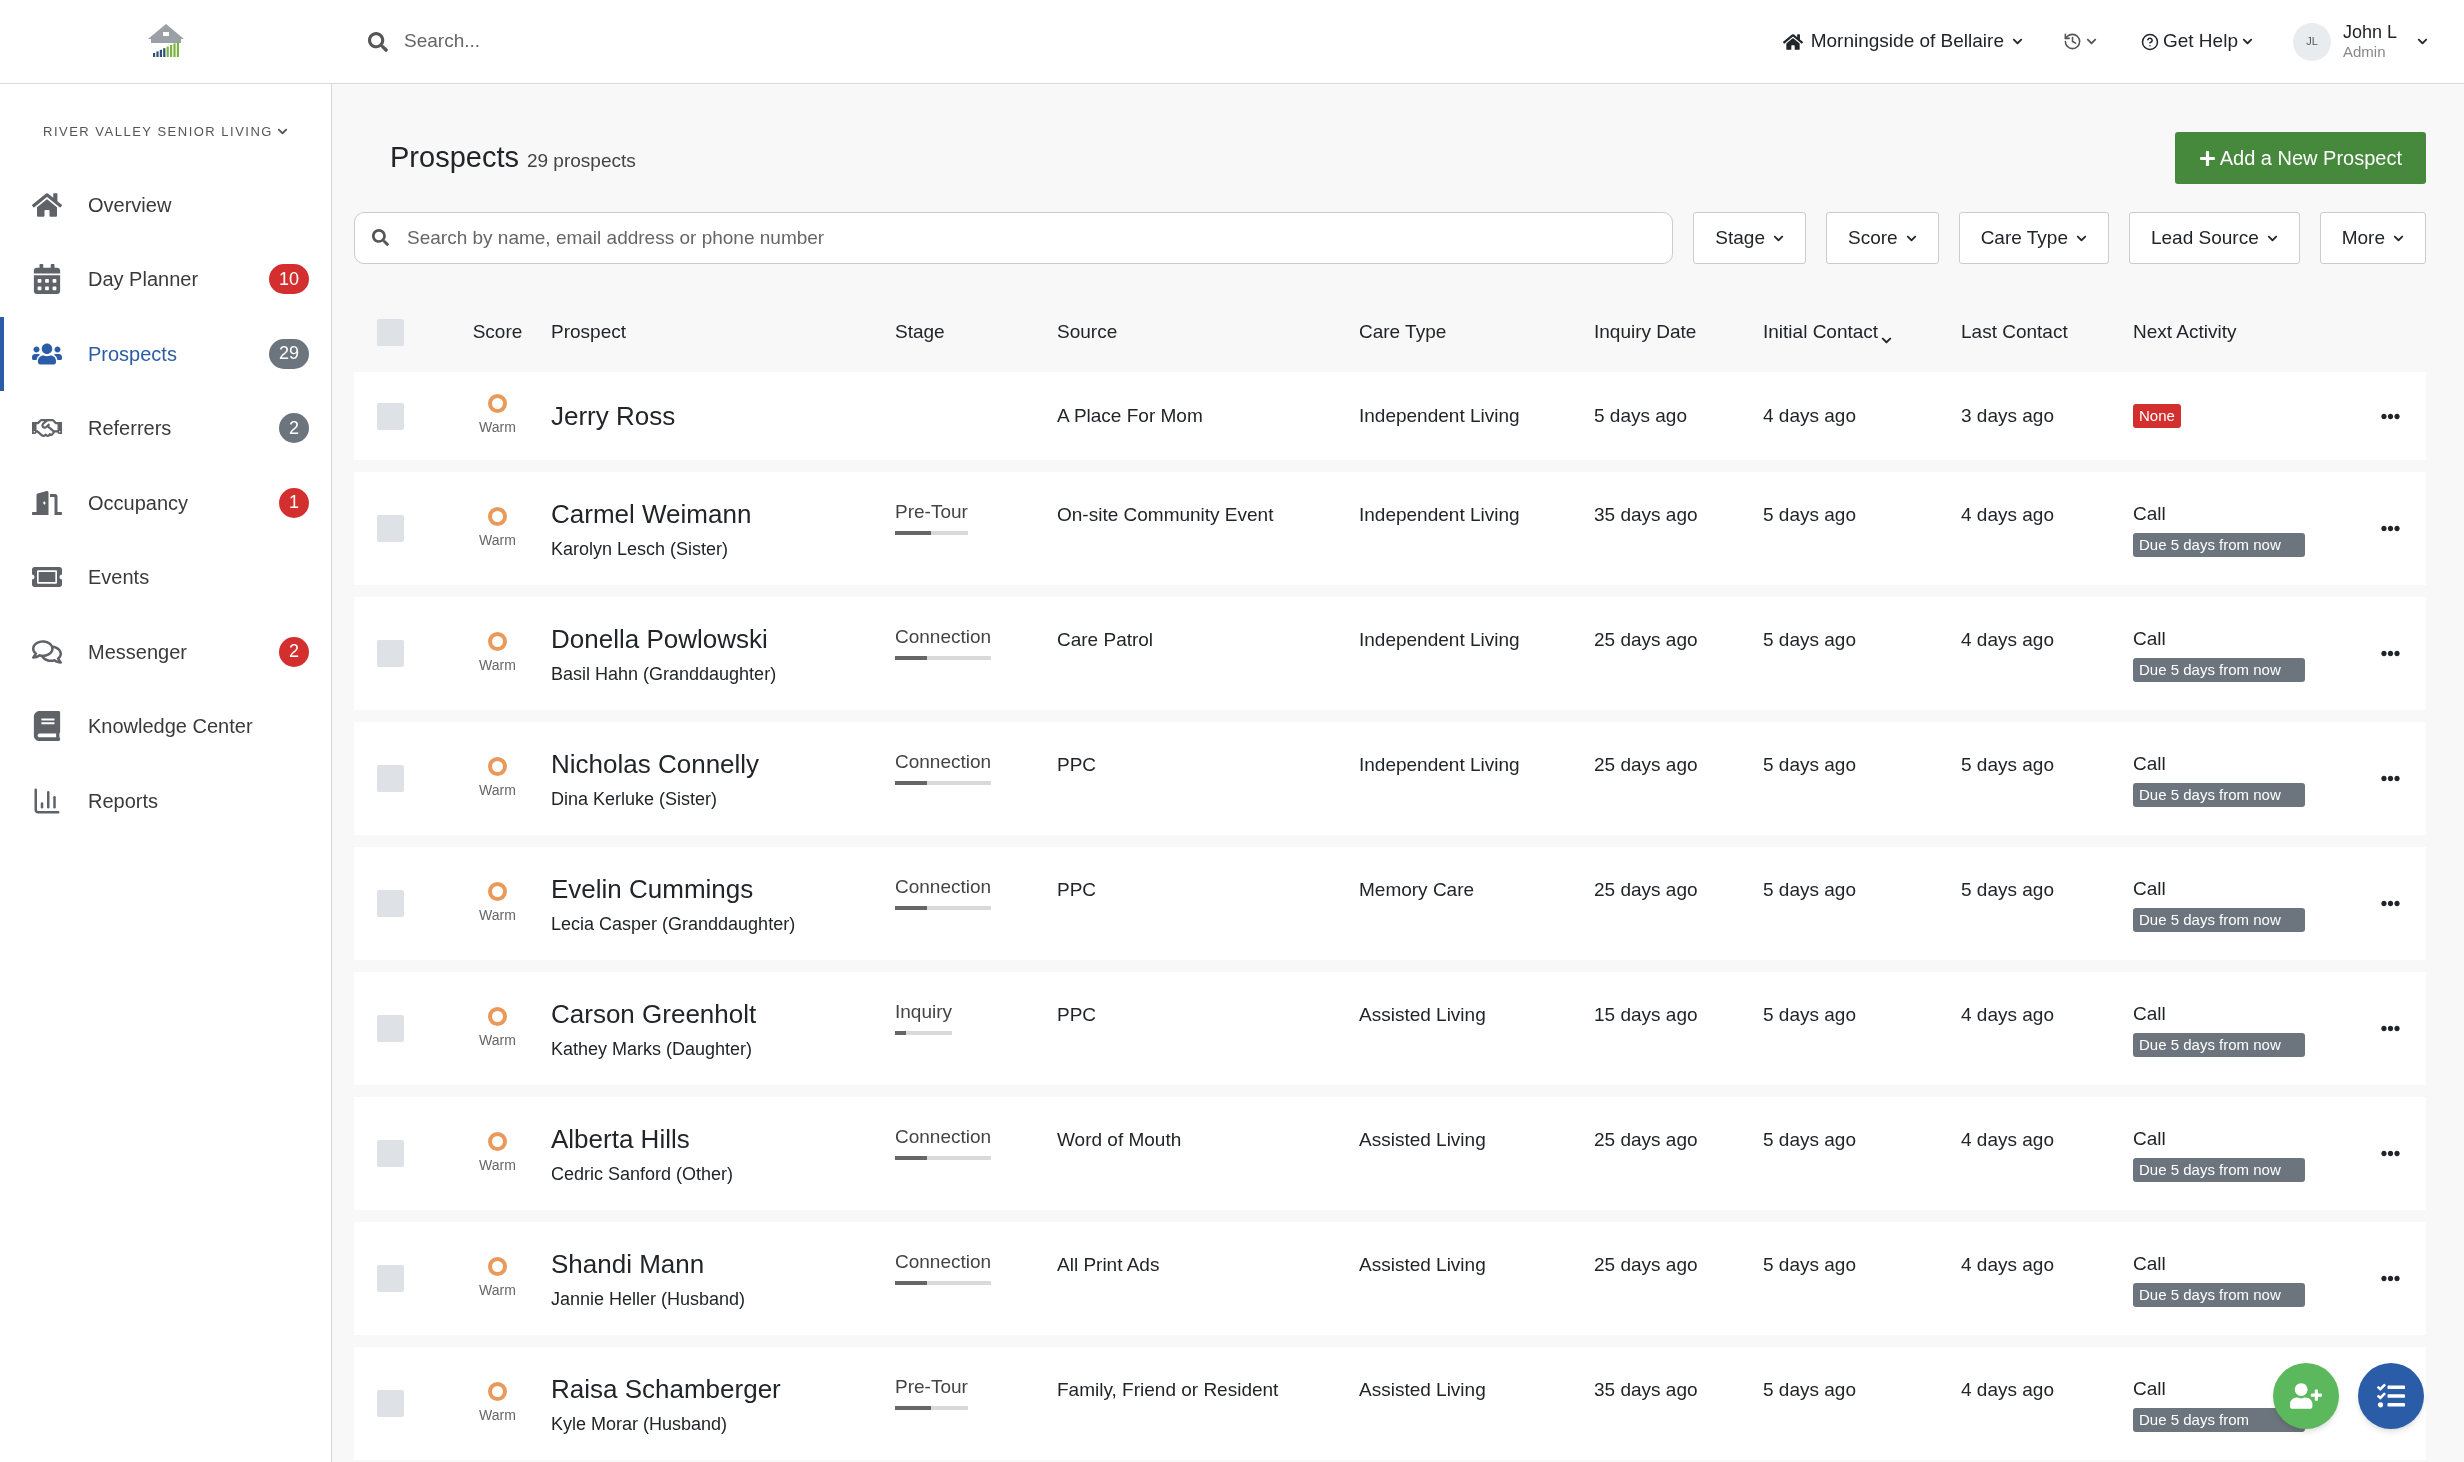 The image size is (2464, 1462). I want to click on prospect-name: Nicholas Connelly, so click(723, 764).